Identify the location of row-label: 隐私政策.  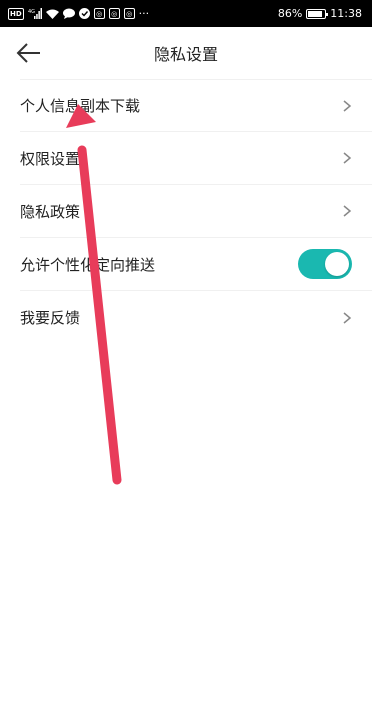
(50, 211).